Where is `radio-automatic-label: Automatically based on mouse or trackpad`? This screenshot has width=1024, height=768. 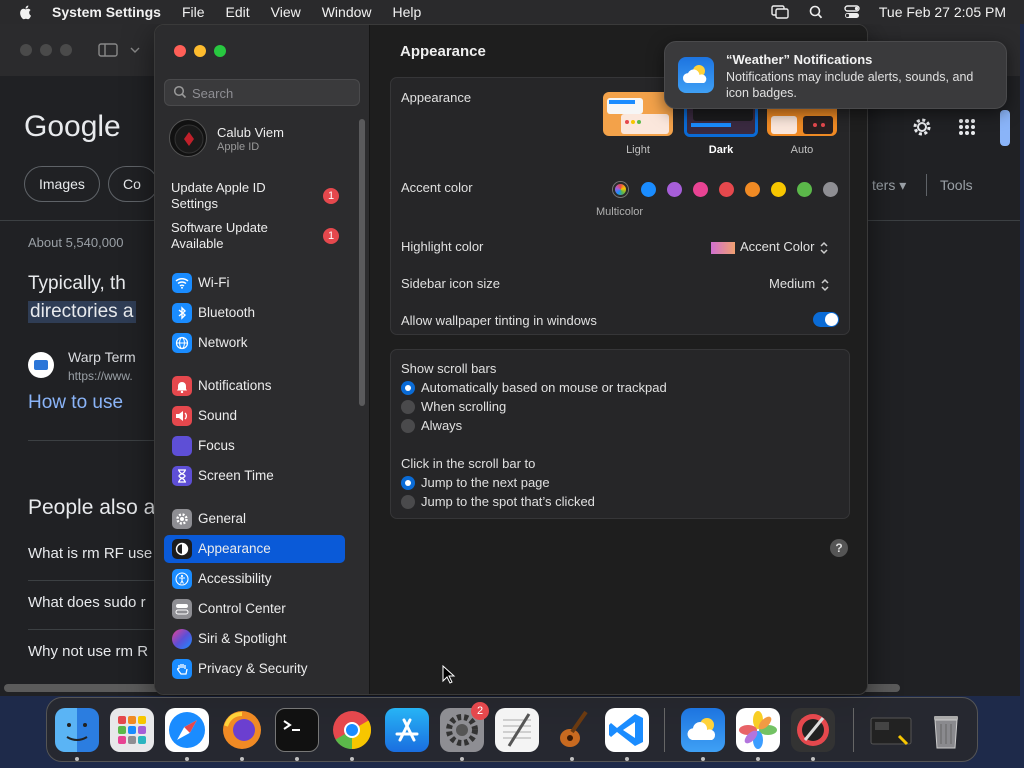
radio-automatic-label: Automatically based on mouse or trackpad is located at coordinates (544, 387).